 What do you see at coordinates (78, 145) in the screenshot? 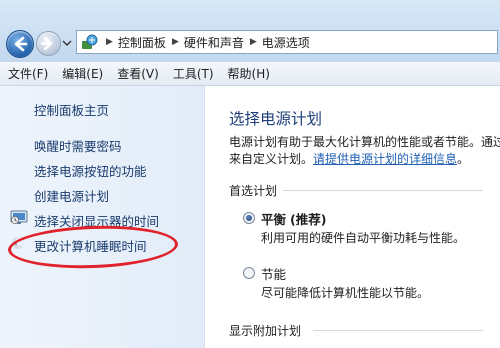
I see `sidebar-require-password: 唤醒时需要密码` at bounding box center [78, 145].